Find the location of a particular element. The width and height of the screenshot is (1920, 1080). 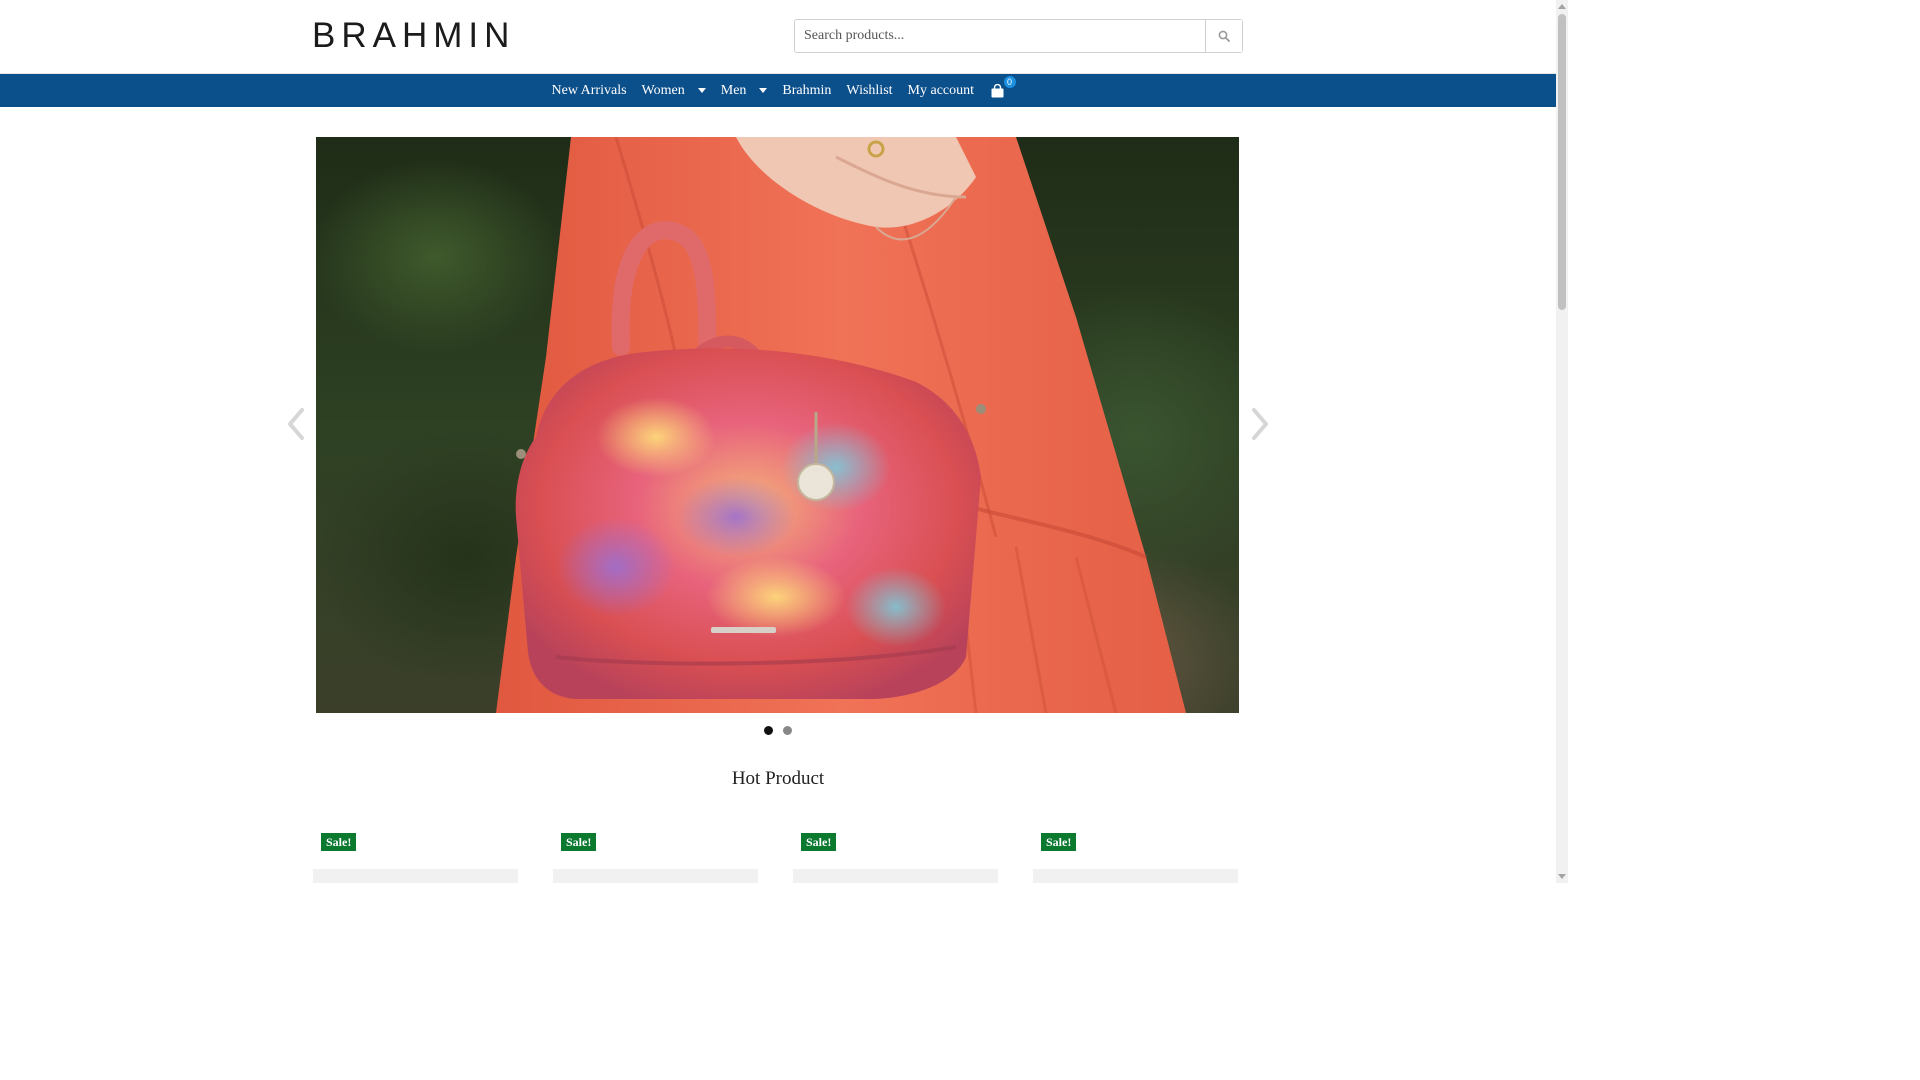

search-input is located at coordinates (1000, 36).